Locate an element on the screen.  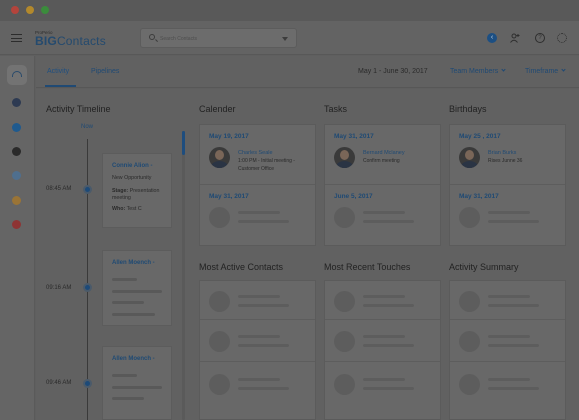
dashboard-nav-button is located at coordinates (17, 75).